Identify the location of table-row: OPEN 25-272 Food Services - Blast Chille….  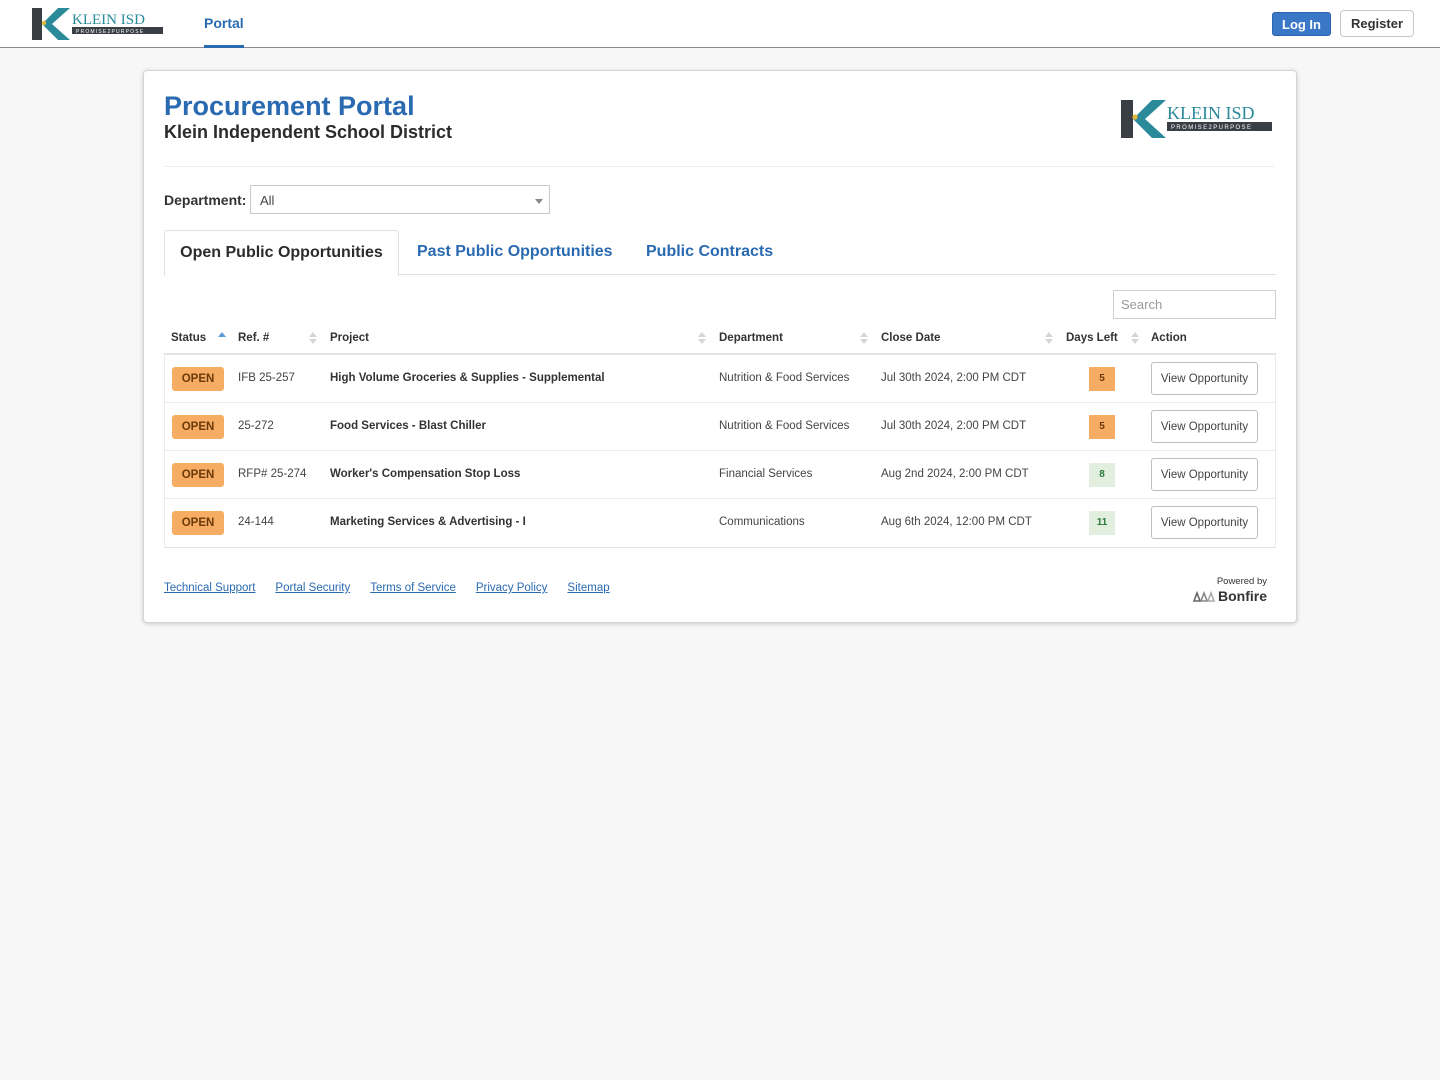
(720, 427).